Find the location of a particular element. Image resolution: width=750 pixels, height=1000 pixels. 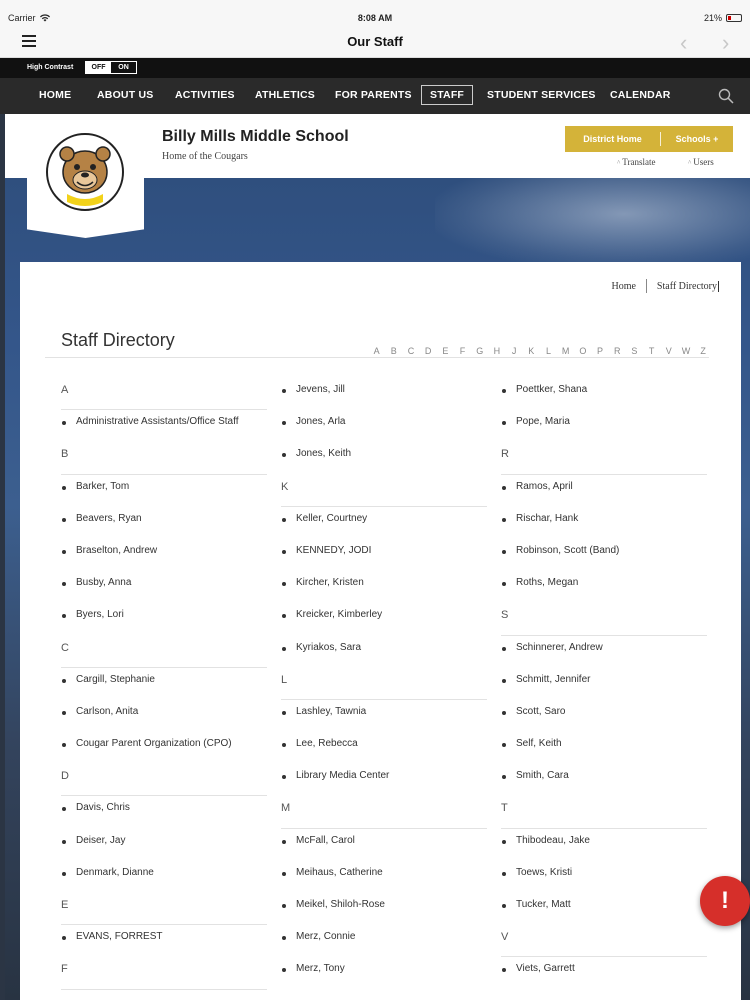

staff-link: Ramos, April is located at coordinates (544, 486).